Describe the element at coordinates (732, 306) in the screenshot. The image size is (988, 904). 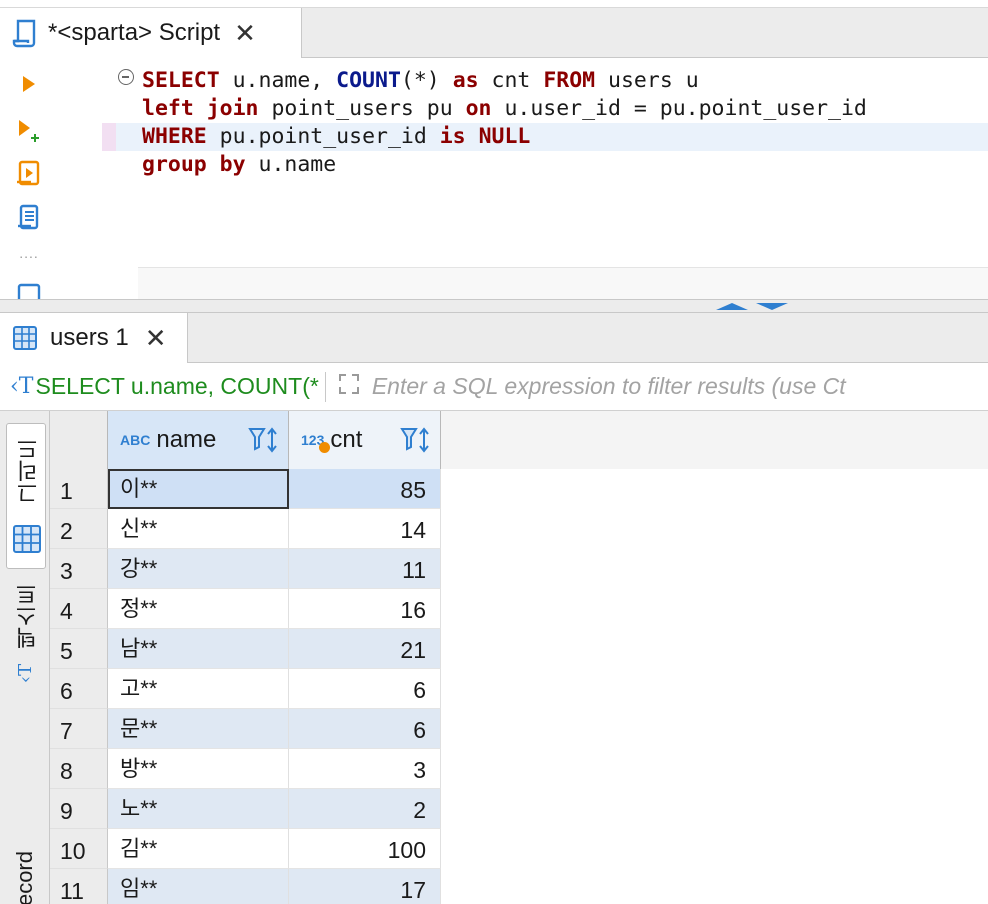
I see `maximize-results-icon` at that location.